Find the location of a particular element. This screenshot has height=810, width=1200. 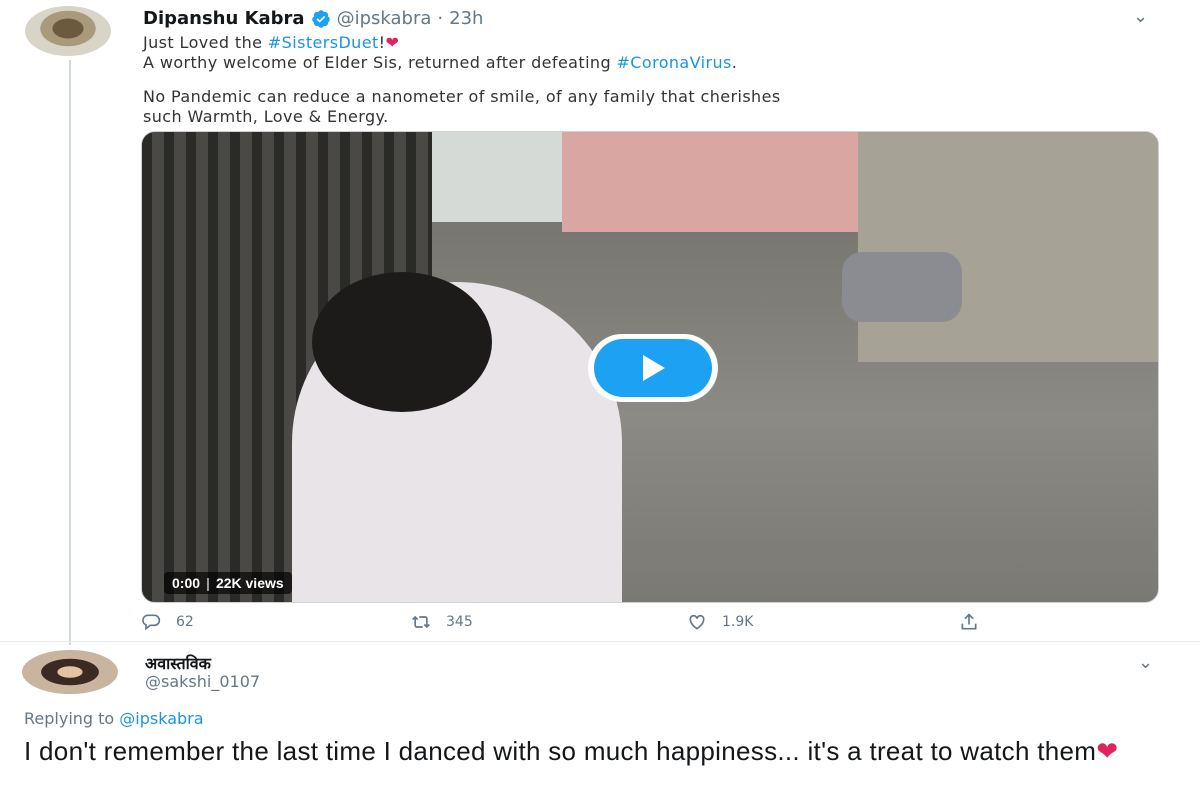

reply-button: 62 is located at coordinates (167, 622).